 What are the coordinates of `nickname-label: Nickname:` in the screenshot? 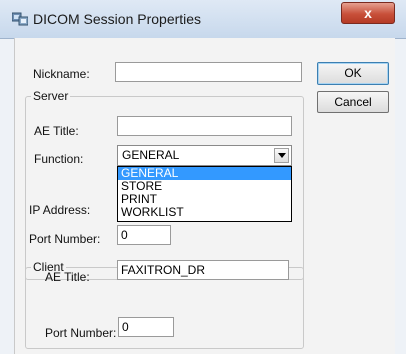 It's located at (61, 74).